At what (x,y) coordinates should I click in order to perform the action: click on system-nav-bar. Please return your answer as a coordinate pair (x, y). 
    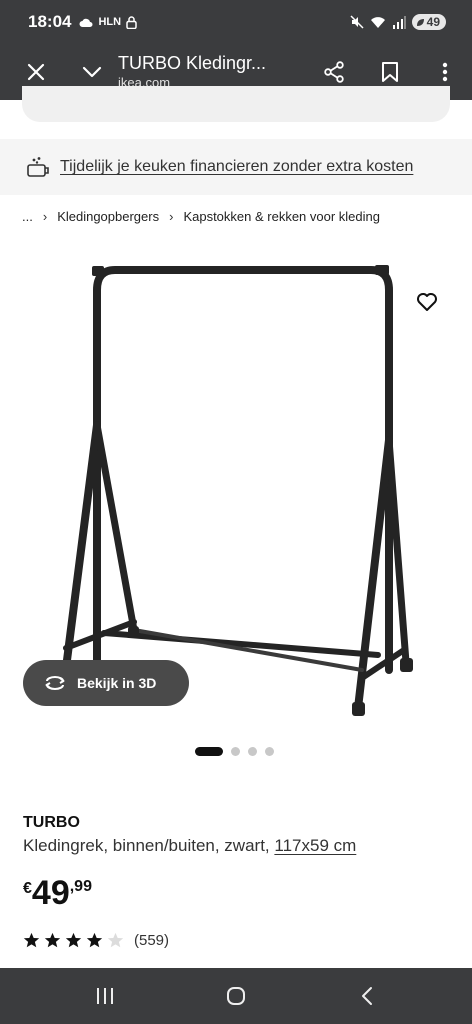
    Looking at the image, I should click on (236, 996).